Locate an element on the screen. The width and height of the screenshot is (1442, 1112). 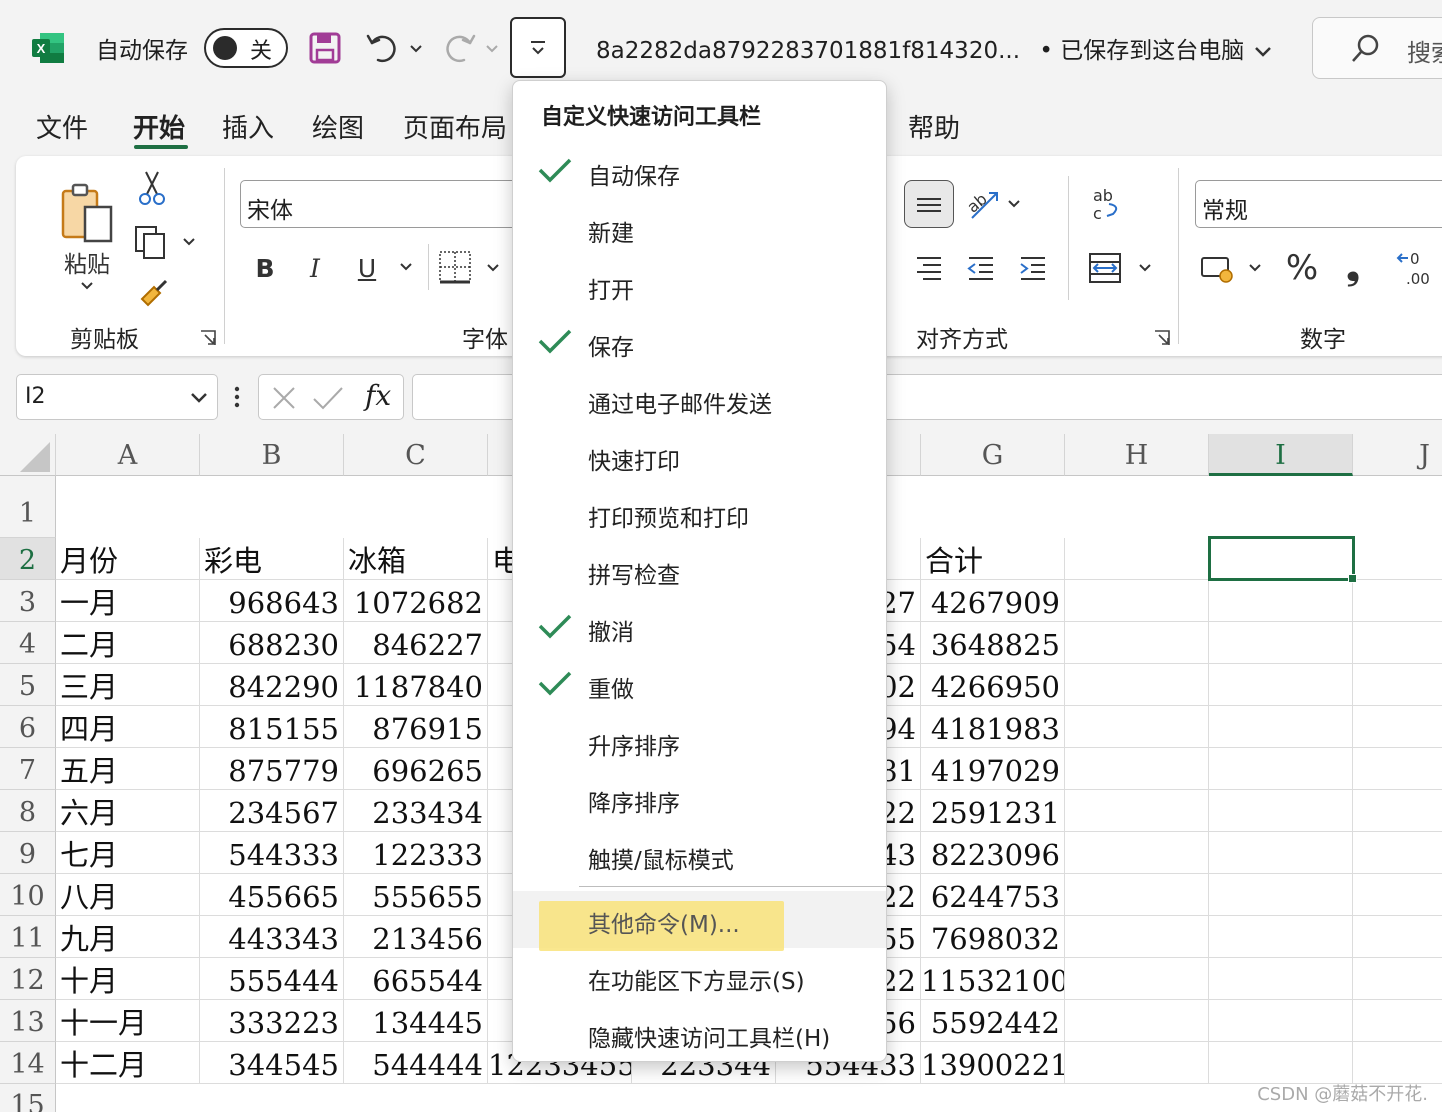
month-cell: 四月 is located at coordinates (128, 727).